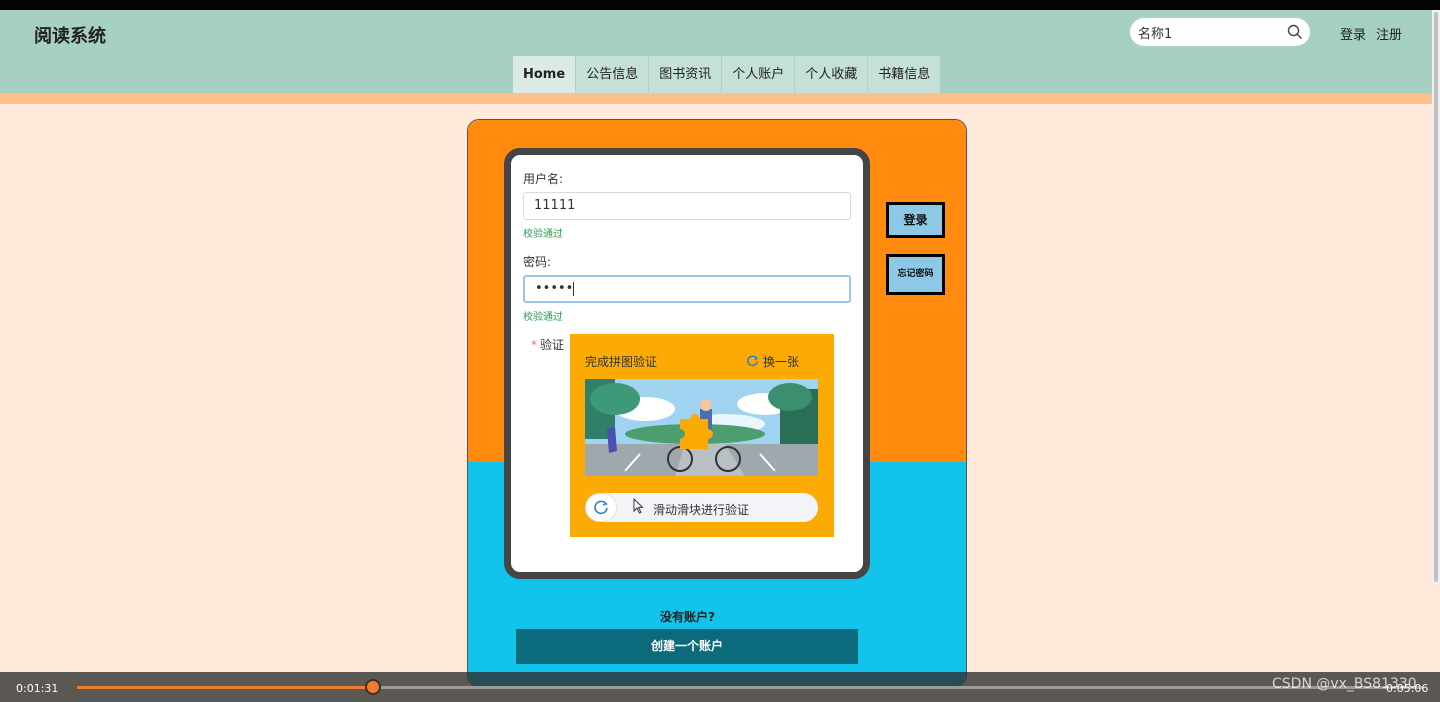 Image resolution: width=1440 pixels, height=702 pixels. I want to click on header-register-link: 注册, so click(1389, 33).